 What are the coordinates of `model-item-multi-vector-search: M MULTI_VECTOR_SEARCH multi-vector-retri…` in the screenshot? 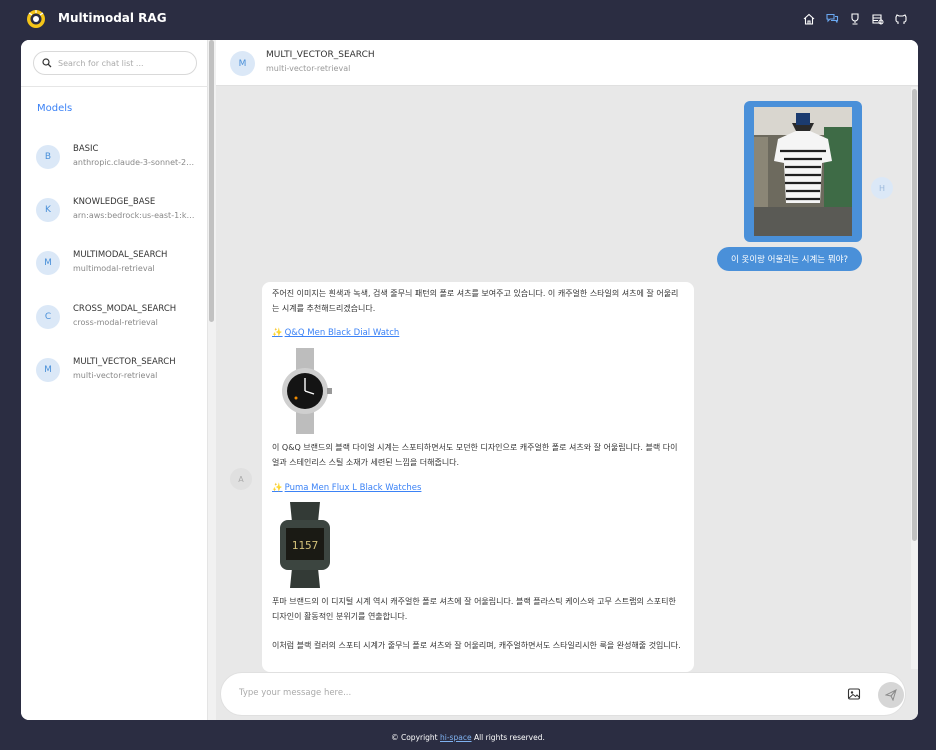 It's located at (114, 375).